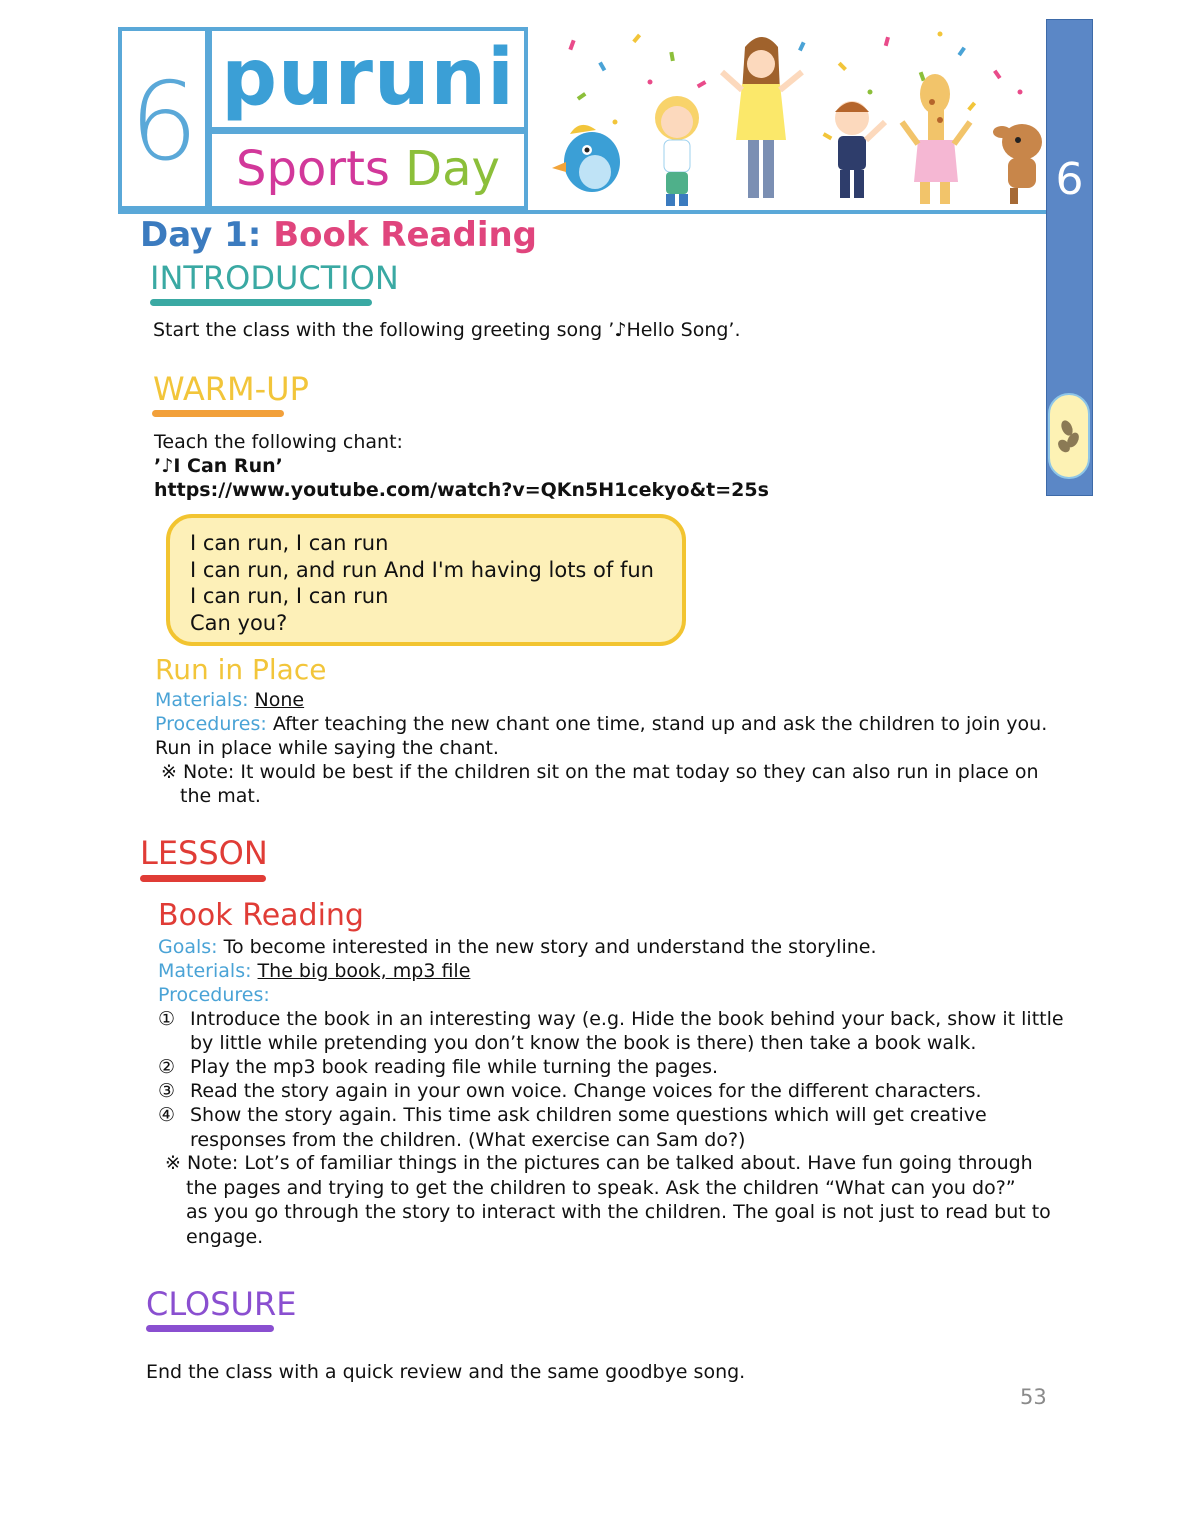 This screenshot has height=1514, width=1200. I want to click on page-number: 53, so click(1033, 1397).